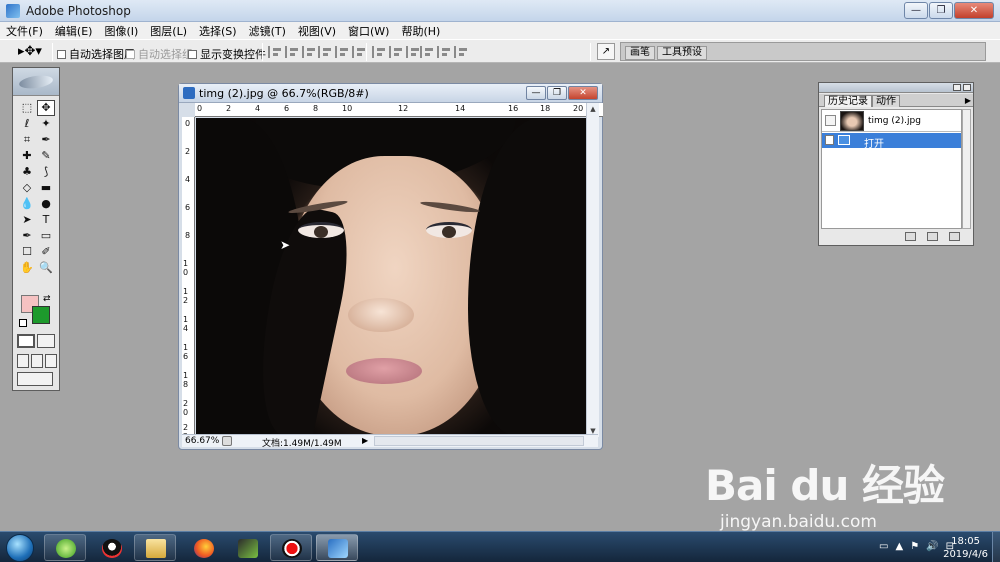  I want to click on toolbox-header, so click(36, 82).